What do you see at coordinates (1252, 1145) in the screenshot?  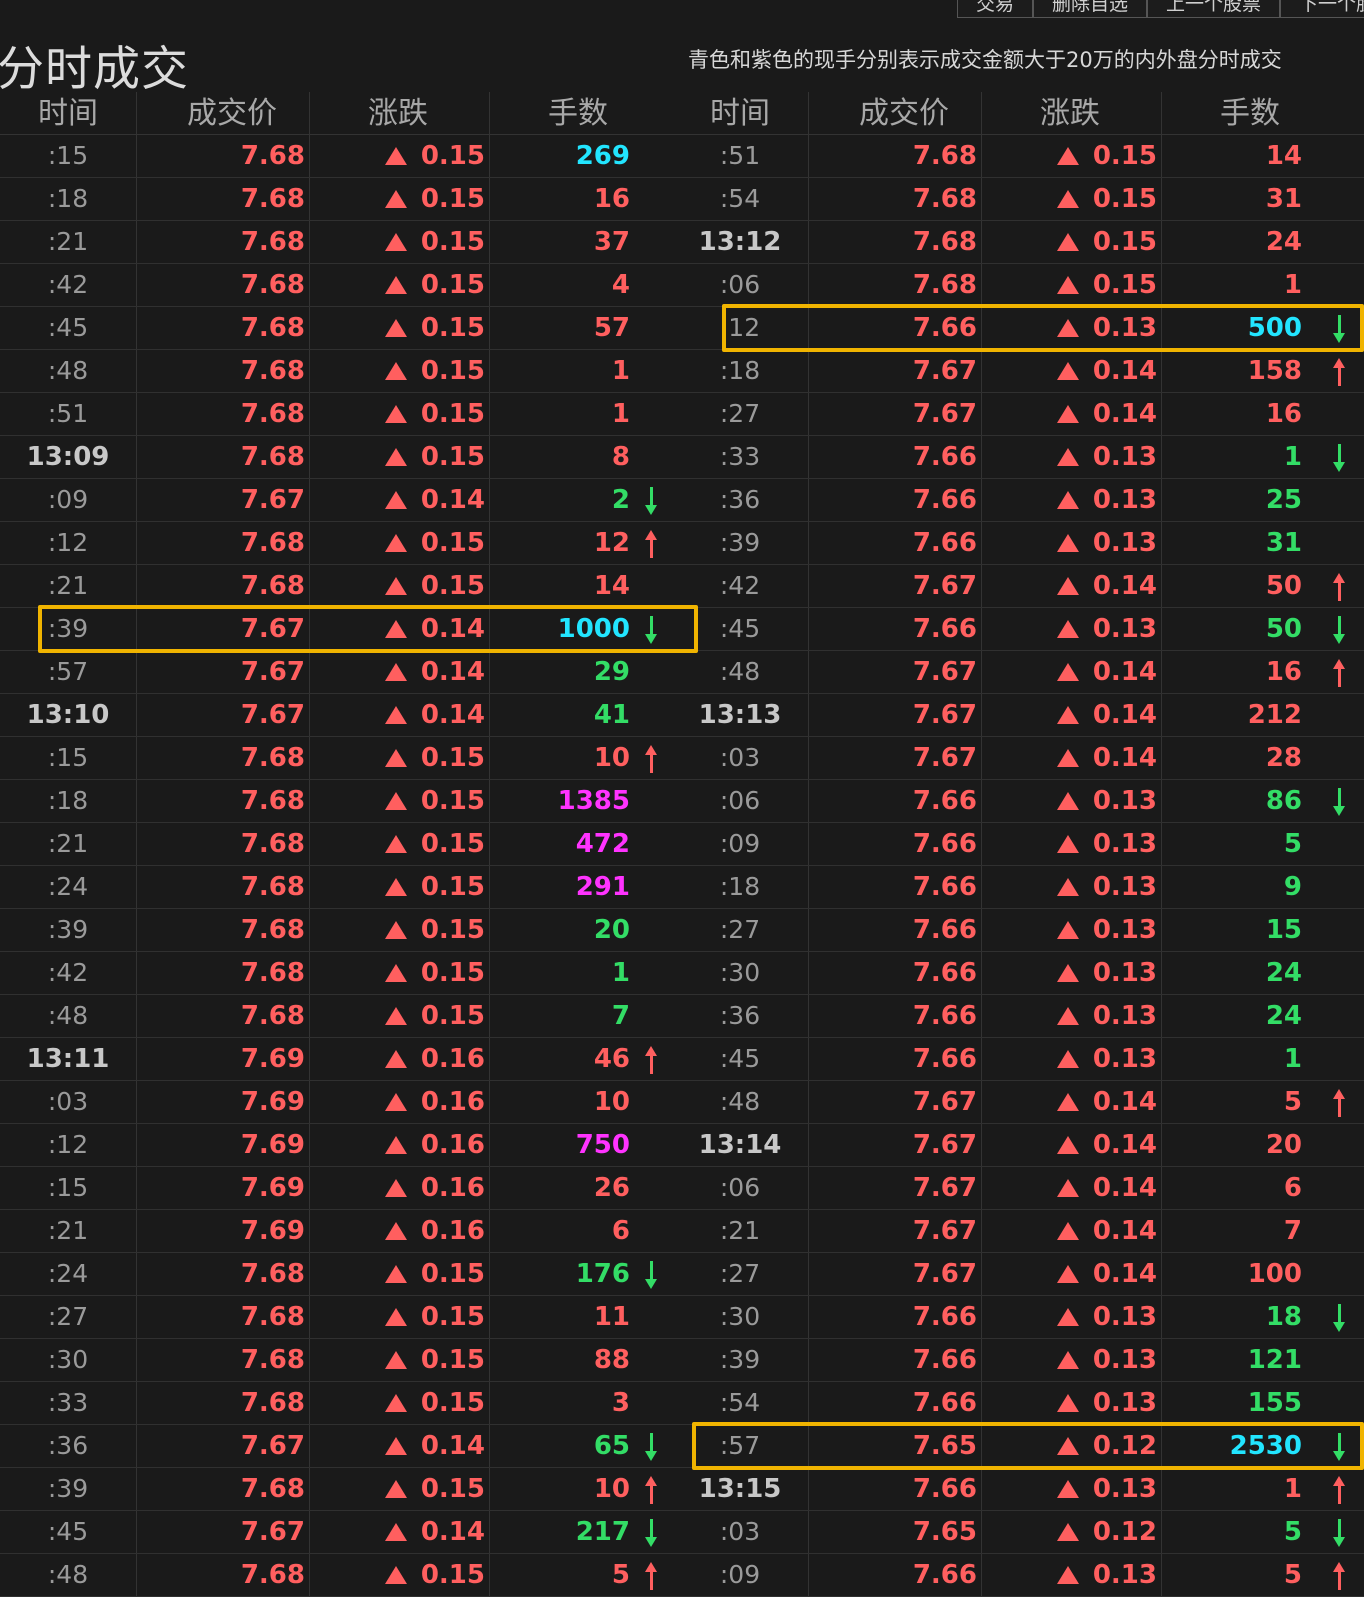 I see `volume-cell: 20` at bounding box center [1252, 1145].